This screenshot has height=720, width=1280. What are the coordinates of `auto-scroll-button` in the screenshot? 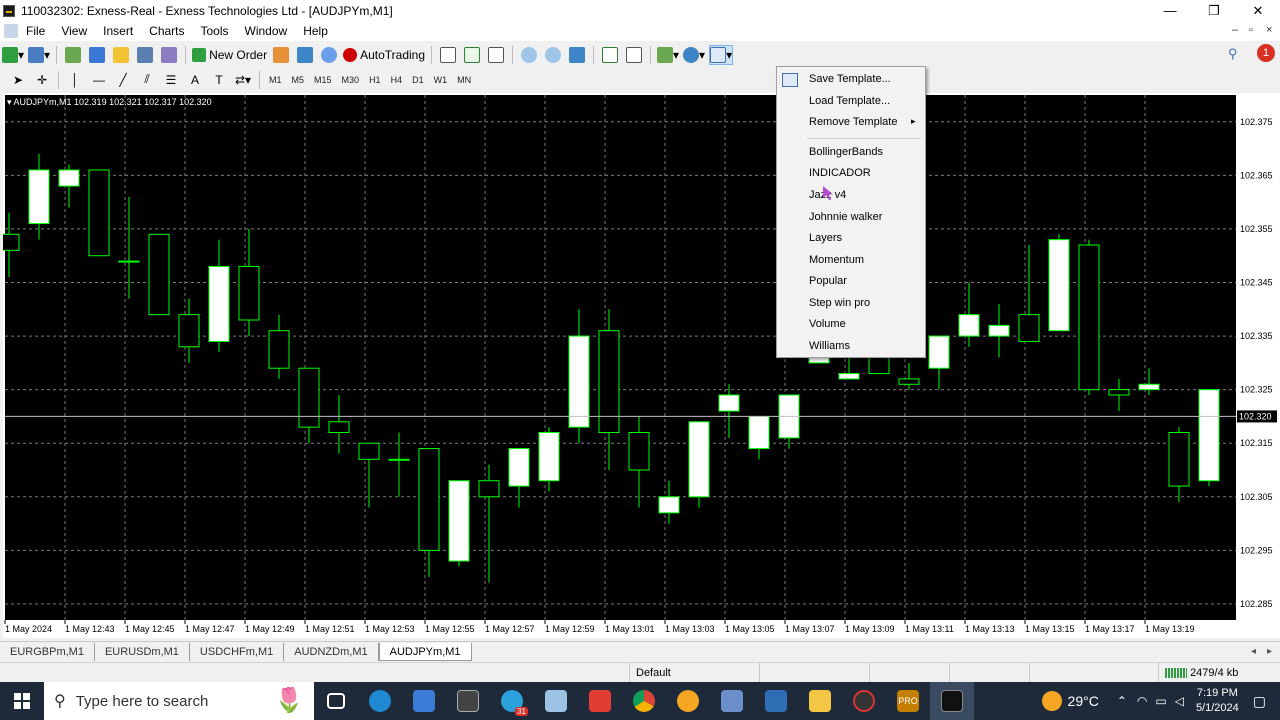 It's located at (610, 55).